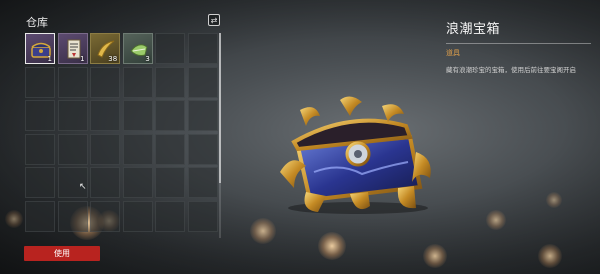 The height and width of the screenshot is (274, 600). I want to click on swap-icon: ⇄, so click(214, 20).